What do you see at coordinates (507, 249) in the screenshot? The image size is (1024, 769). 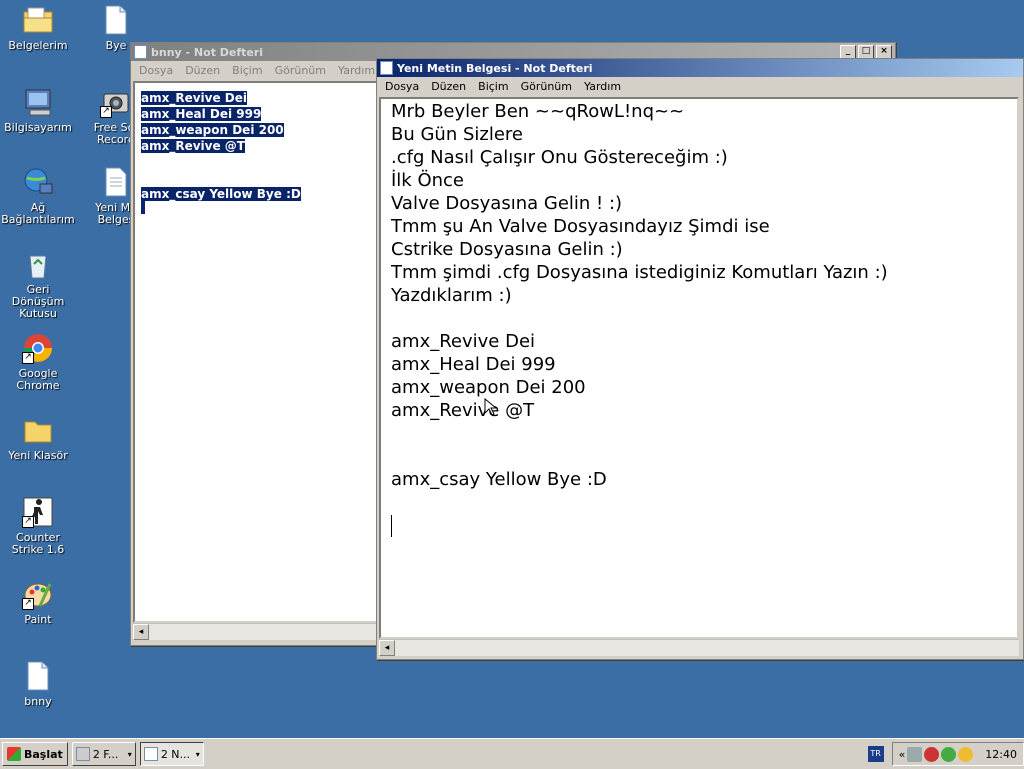 I see `text-line: Cstrike Dosyasına Gelin :)` at bounding box center [507, 249].